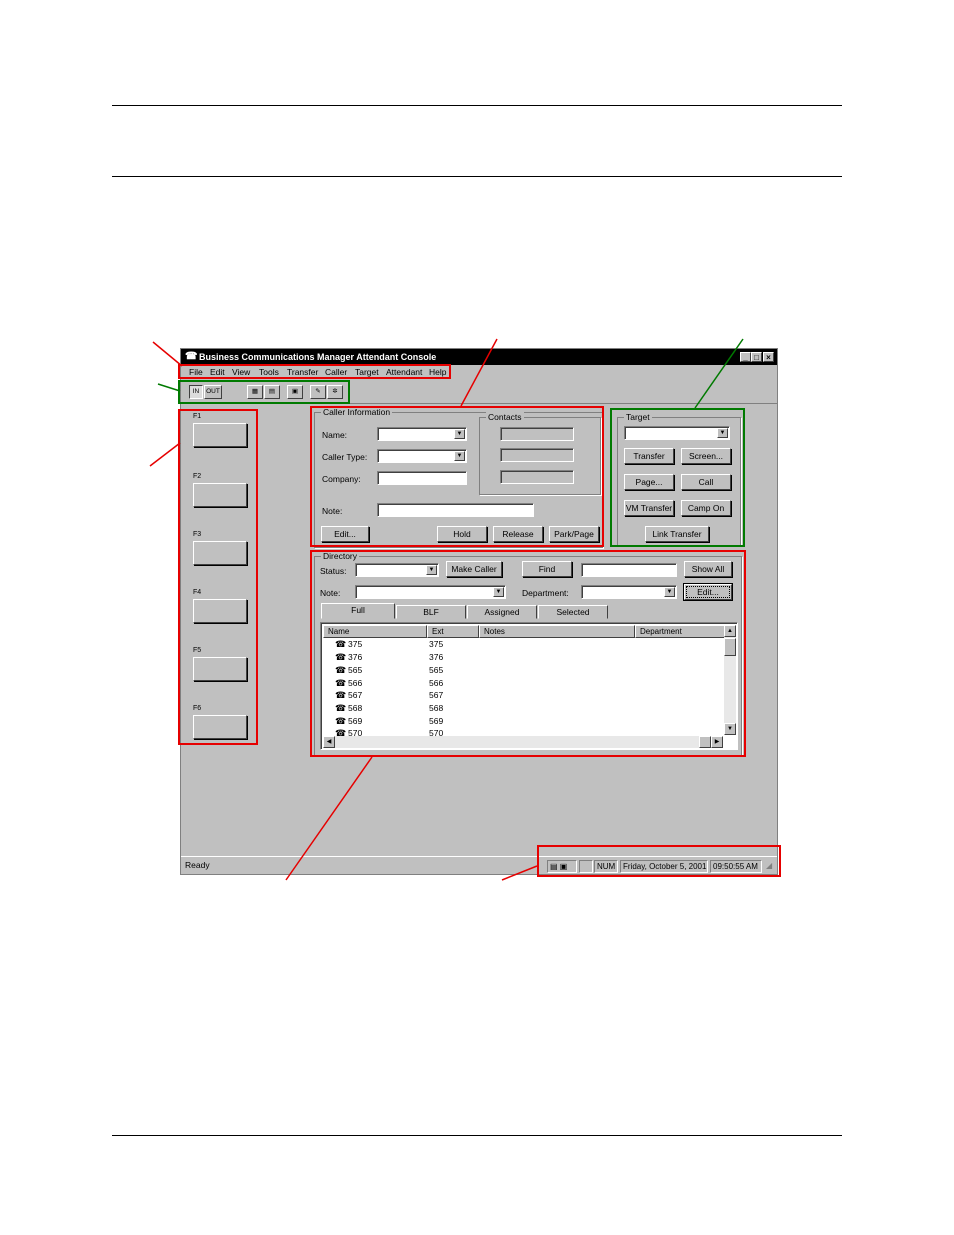 Image resolution: width=954 pixels, height=1235 pixels. I want to click on menu-bar-highlight, so click(314, 371).